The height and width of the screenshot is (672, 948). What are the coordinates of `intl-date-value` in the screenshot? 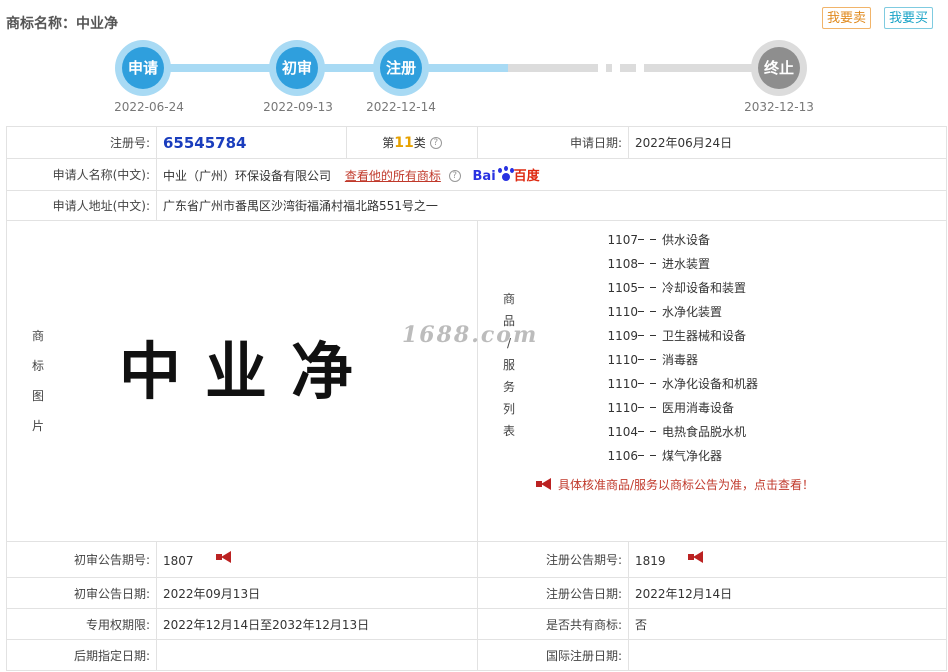 It's located at (787, 655).